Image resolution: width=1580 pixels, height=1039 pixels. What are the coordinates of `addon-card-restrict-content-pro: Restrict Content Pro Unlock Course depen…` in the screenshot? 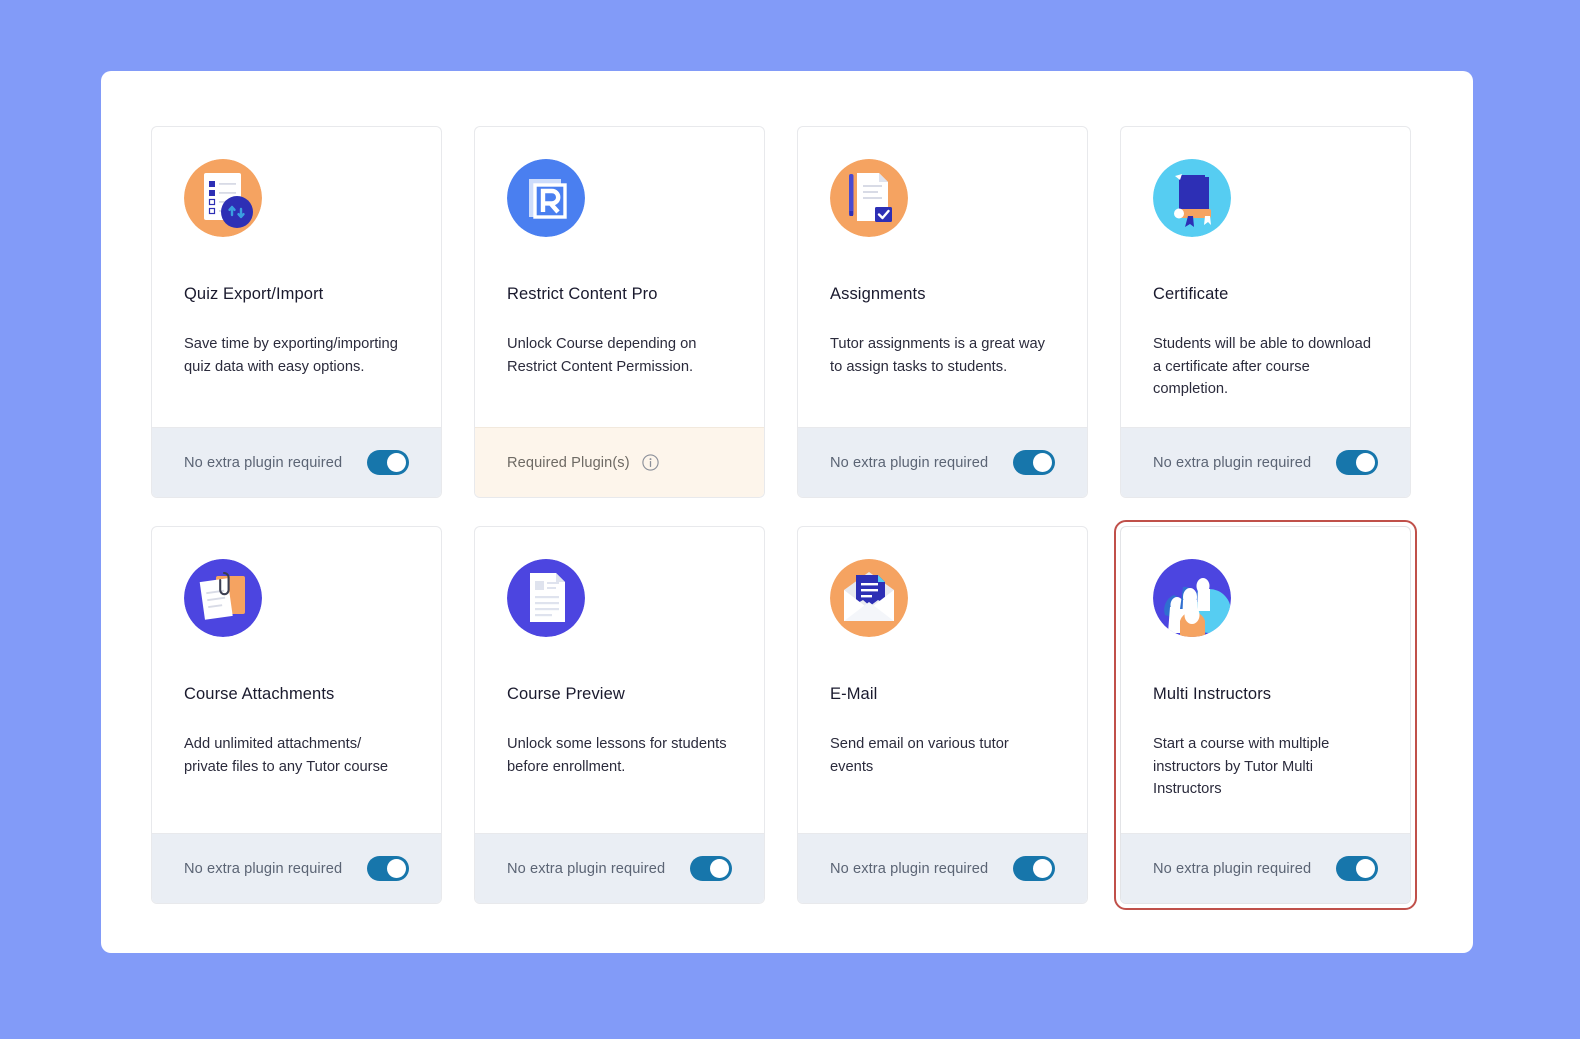 It's located at (619, 312).